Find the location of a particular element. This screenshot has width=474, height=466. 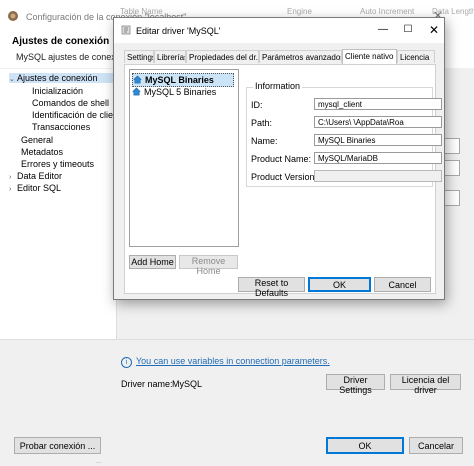

list-item-mysql5-binaries: MySQL 5 Binaries is located at coordinates (174, 92).